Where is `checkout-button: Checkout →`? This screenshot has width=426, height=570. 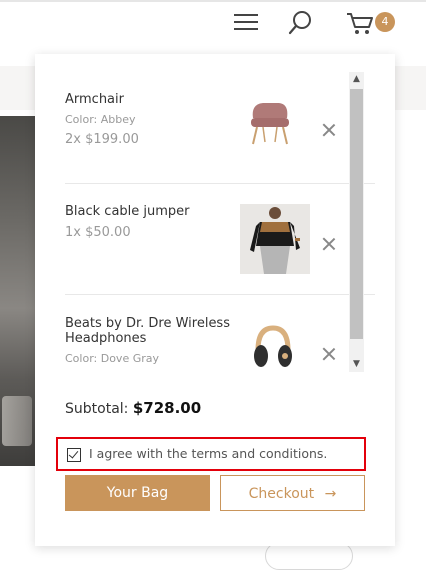
checkout-button: Checkout → is located at coordinates (292, 493).